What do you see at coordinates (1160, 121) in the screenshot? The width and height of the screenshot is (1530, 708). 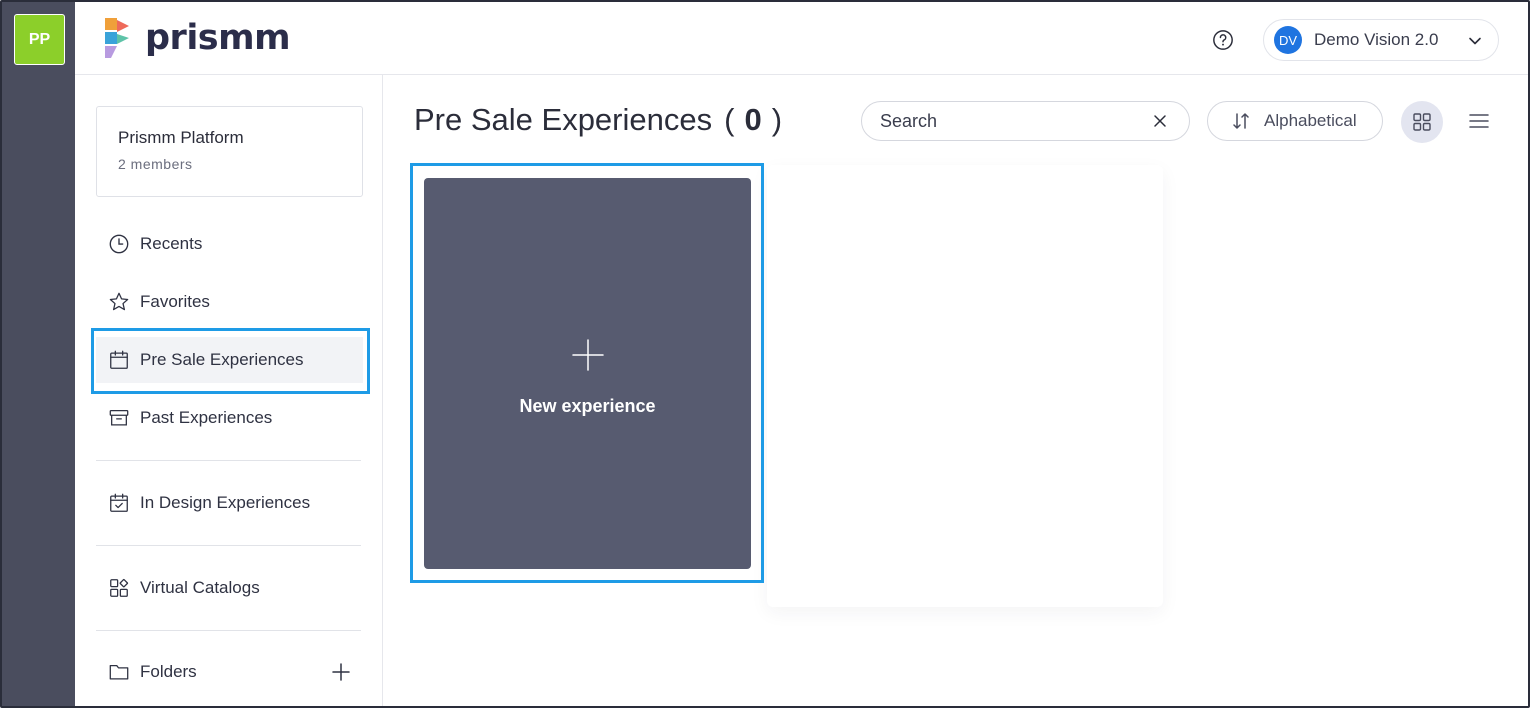 I see `close-icon` at bounding box center [1160, 121].